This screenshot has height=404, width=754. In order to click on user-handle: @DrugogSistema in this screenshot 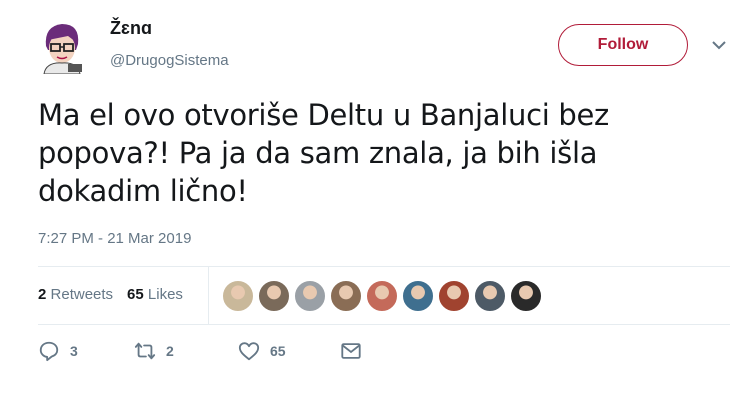, I will do `click(169, 60)`.